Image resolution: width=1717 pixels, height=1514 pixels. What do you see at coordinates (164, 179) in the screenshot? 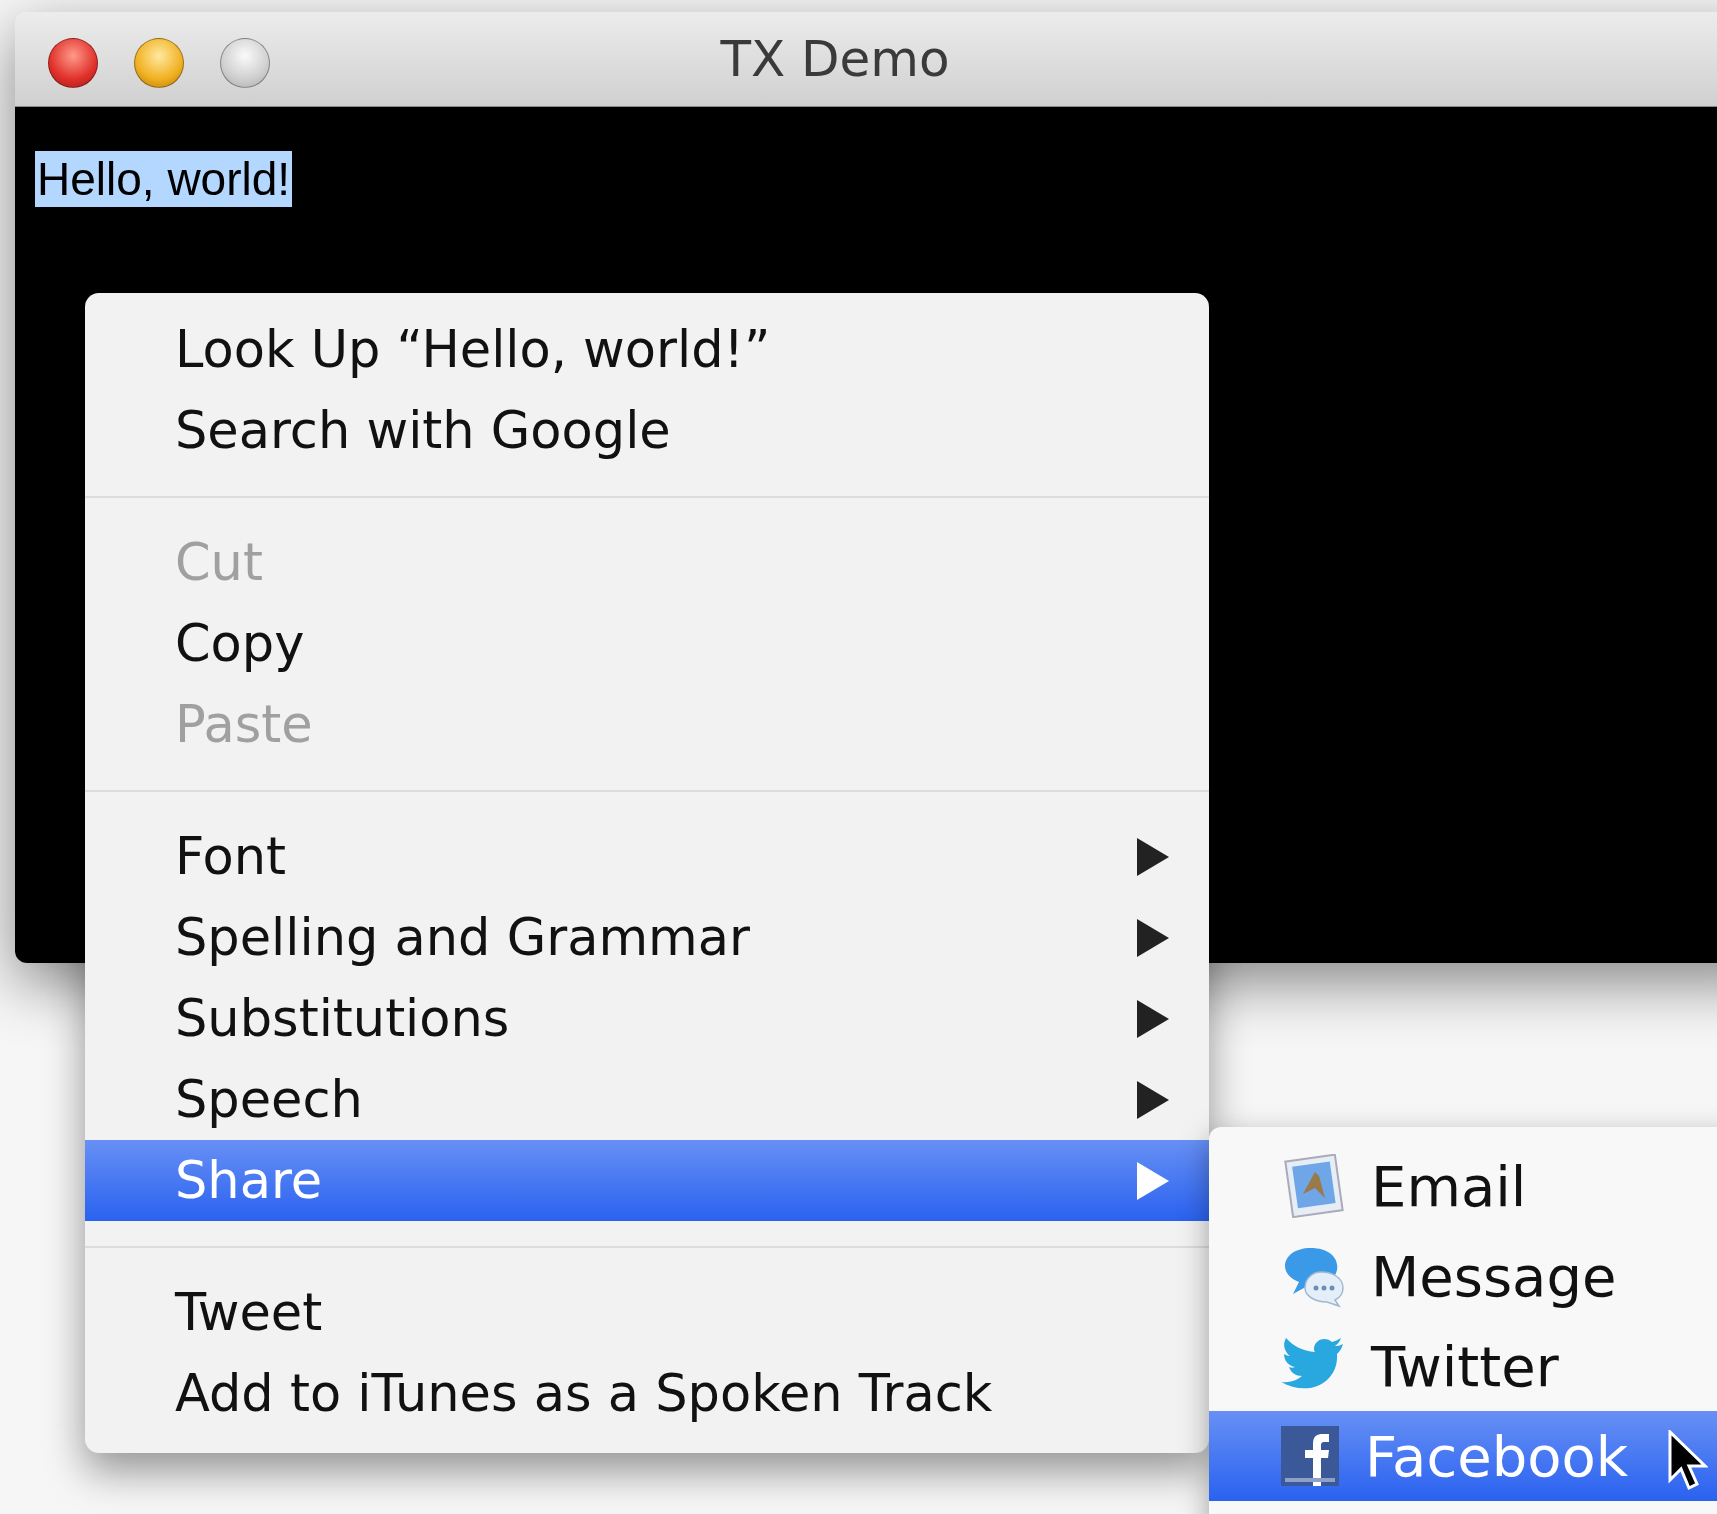
I see `selected-text: Hello, world!` at bounding box center [164, 179].